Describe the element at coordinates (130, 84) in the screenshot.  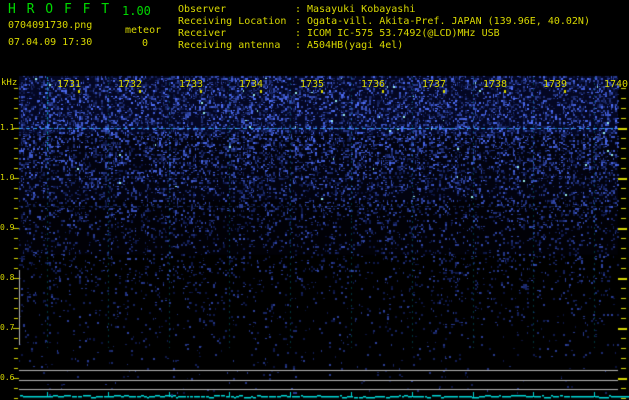
I see `time-label: 1732` at that location.